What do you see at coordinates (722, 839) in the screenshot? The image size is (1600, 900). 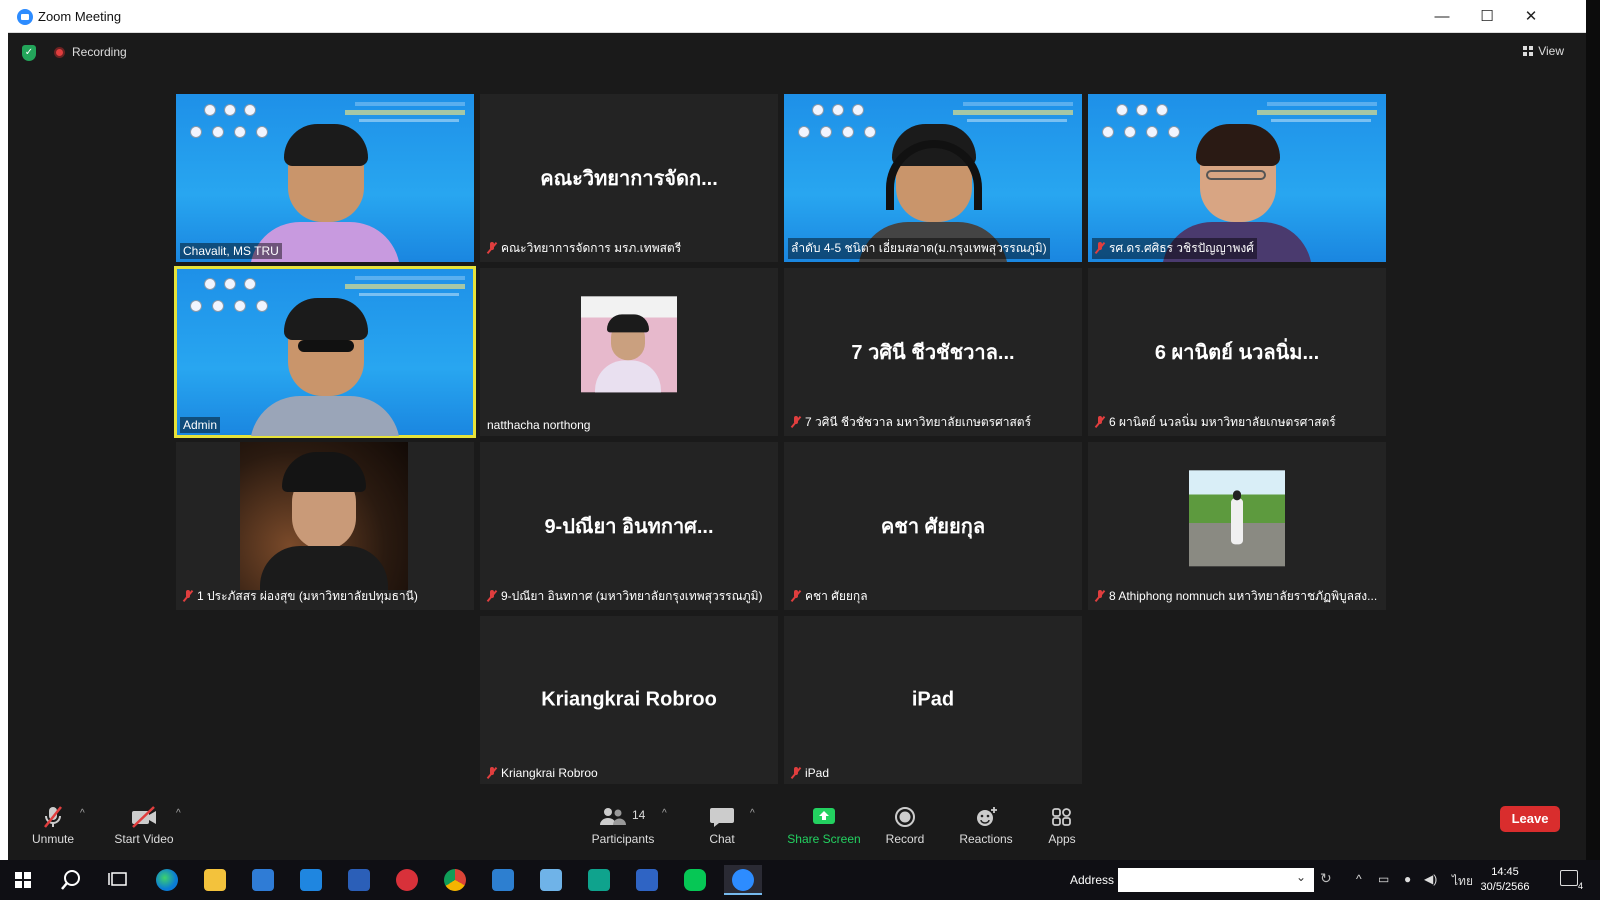 I see `chat-label: Chat` at bounding box center [722, 839].